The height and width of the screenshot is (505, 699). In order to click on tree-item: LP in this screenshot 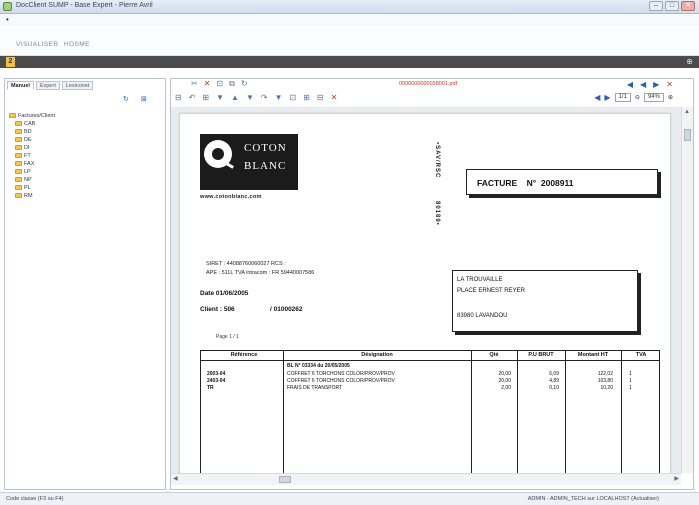, I will do `click(32, 172)`.